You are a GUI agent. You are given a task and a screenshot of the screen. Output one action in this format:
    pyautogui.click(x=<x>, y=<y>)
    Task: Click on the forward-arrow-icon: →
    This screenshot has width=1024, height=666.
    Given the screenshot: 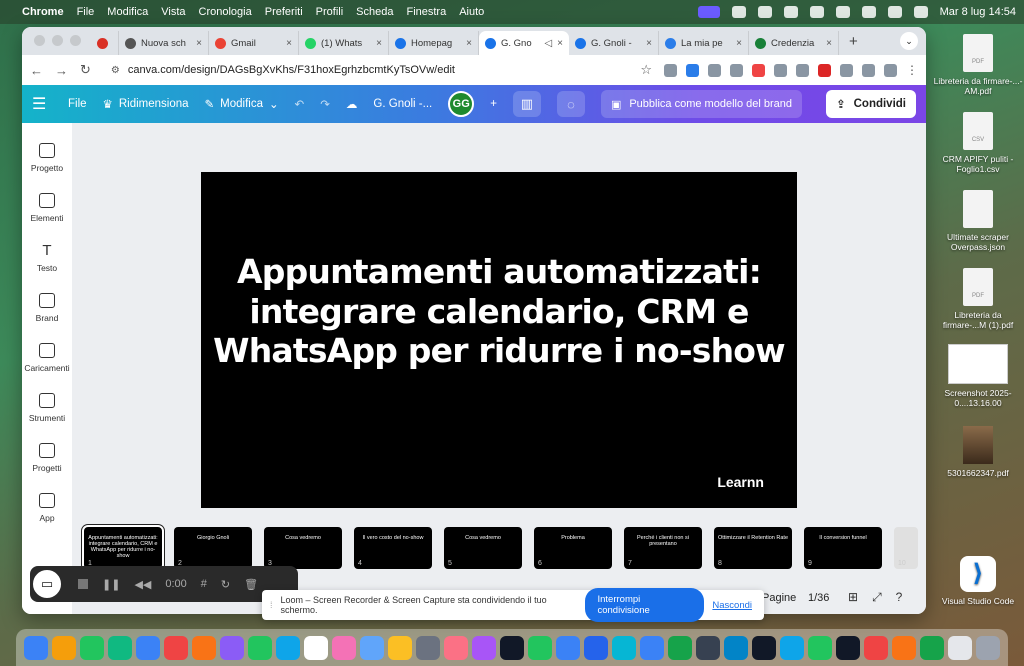 What is the action you would take?
    pyautogui.click(x=61, y=70)
    